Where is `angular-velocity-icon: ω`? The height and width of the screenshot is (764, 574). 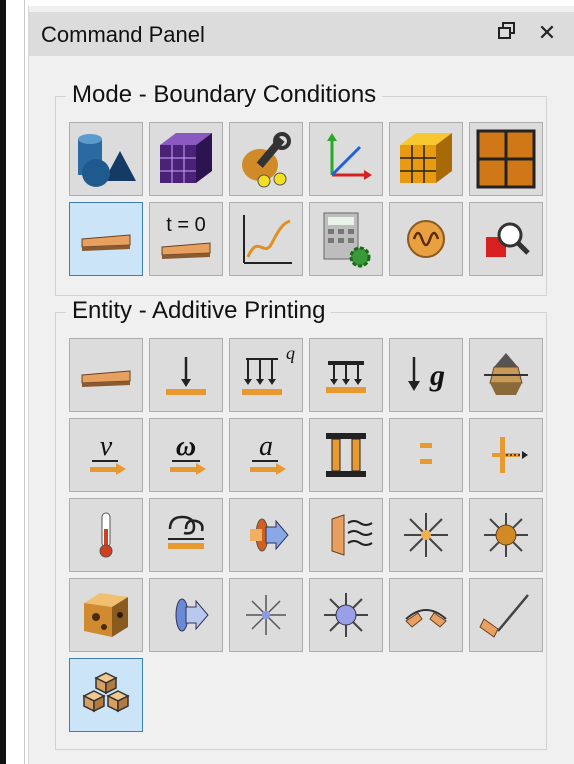
angular-velocity-icon: ω is located at coordinates (188, 453).